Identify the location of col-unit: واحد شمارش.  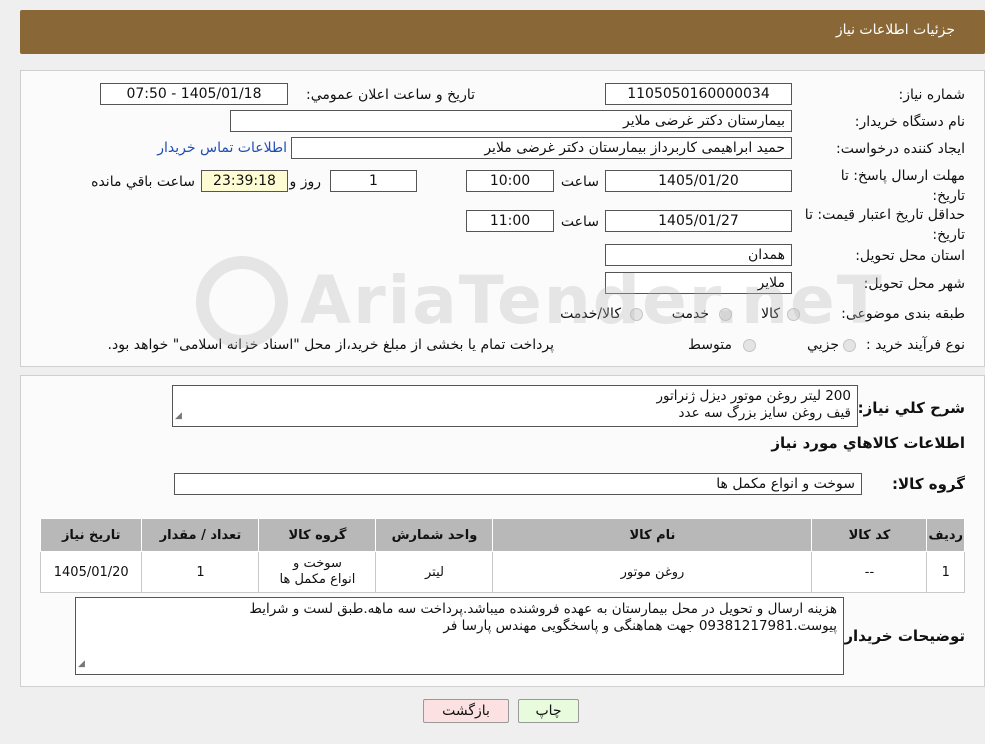
(434, 535).